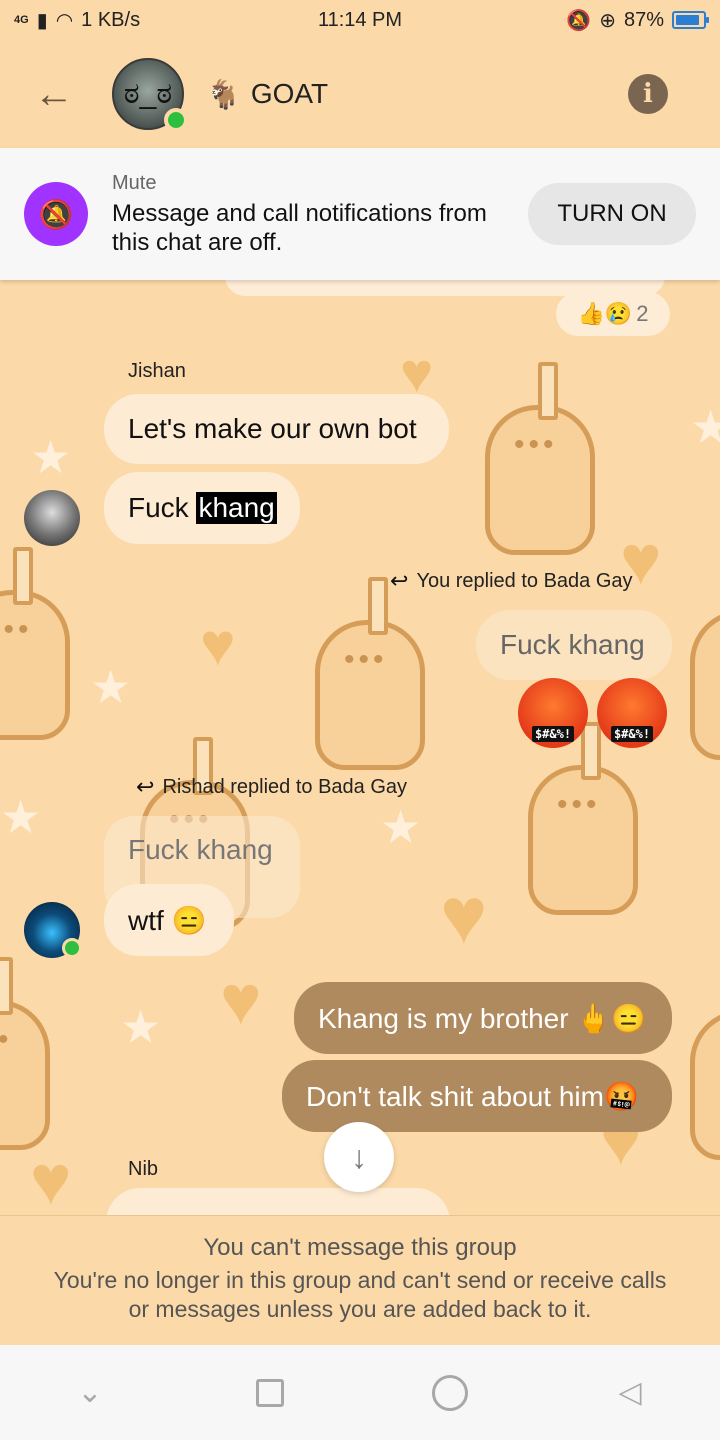 The width and height of the screenshot is (720, 1440). Describe the element at coordinates (64, 20) in the screenshot. I see `wifi-icon: ◠` at that location.